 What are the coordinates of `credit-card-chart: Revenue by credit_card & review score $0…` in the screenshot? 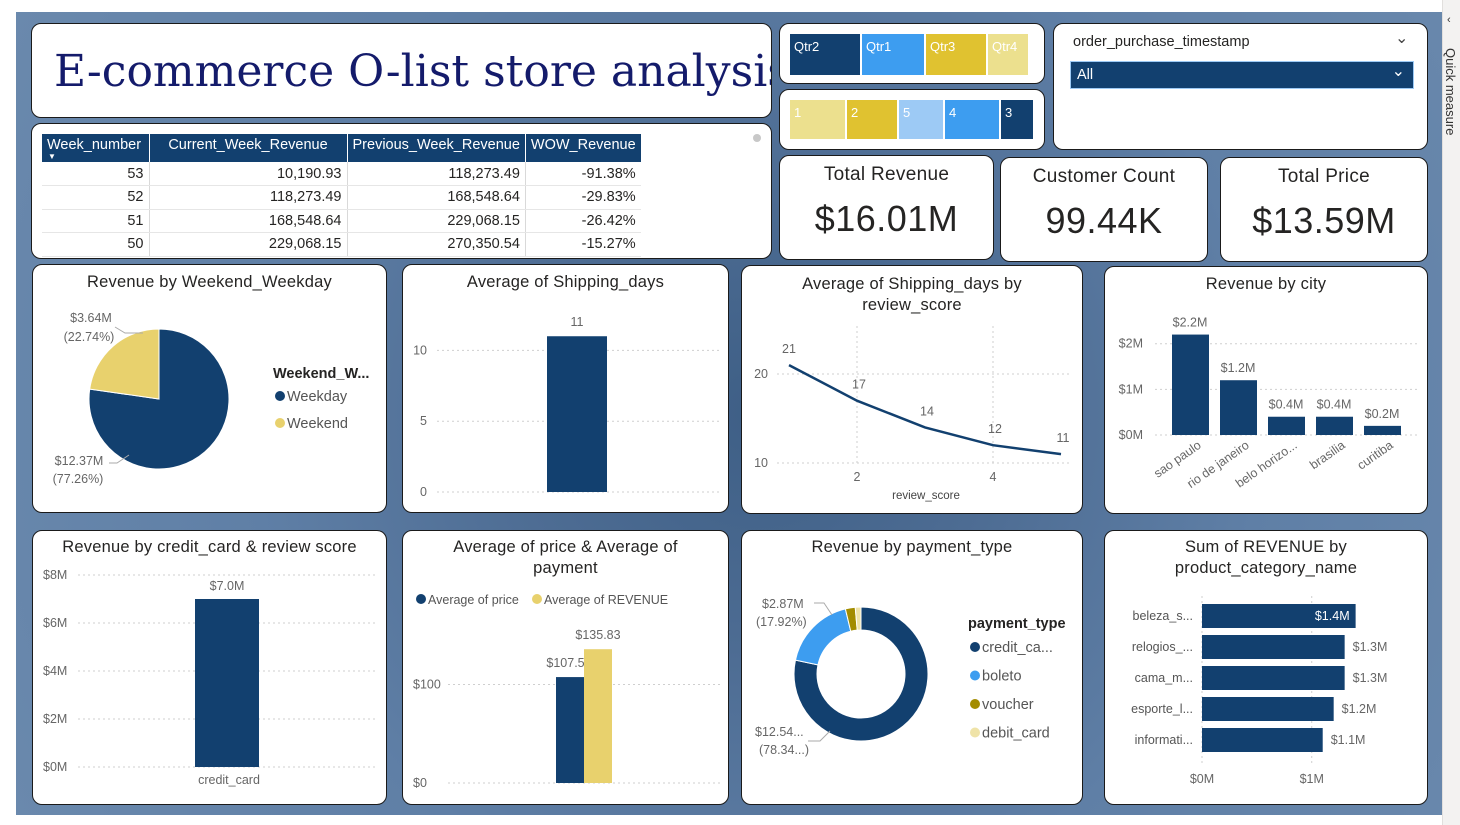 It's located at (209, 667).